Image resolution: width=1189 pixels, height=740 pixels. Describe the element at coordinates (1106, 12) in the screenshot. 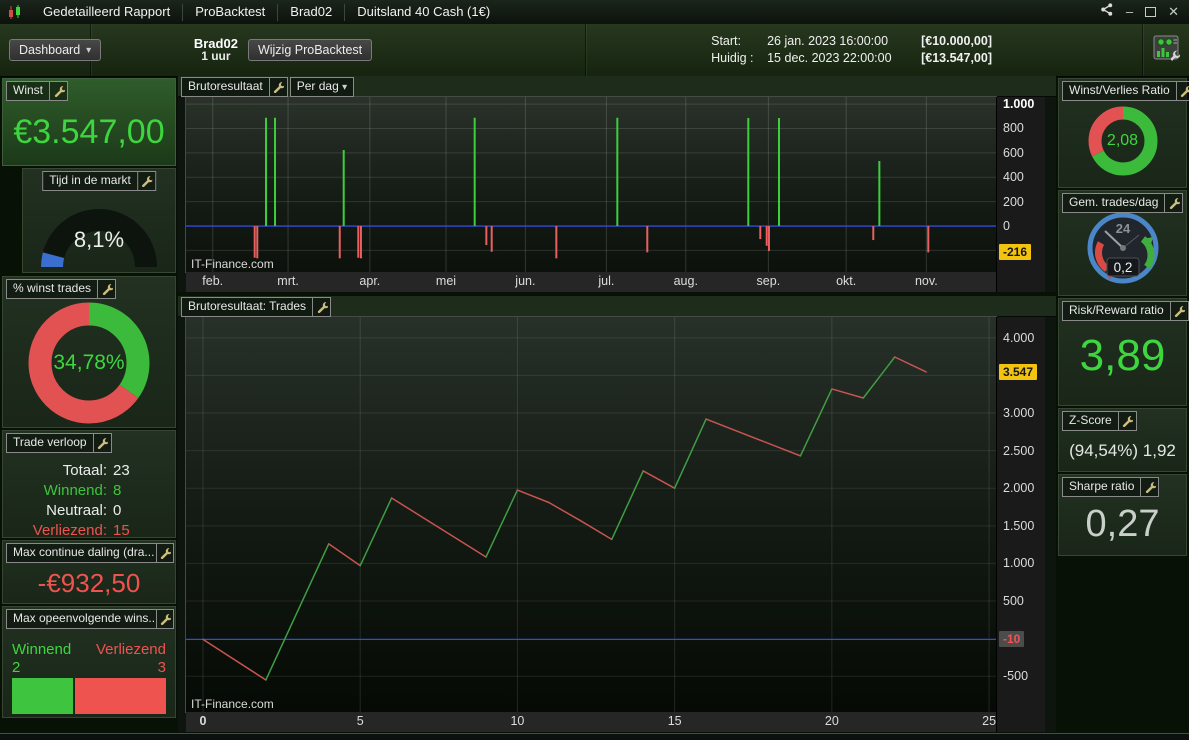

I see `share-icon` at that location.